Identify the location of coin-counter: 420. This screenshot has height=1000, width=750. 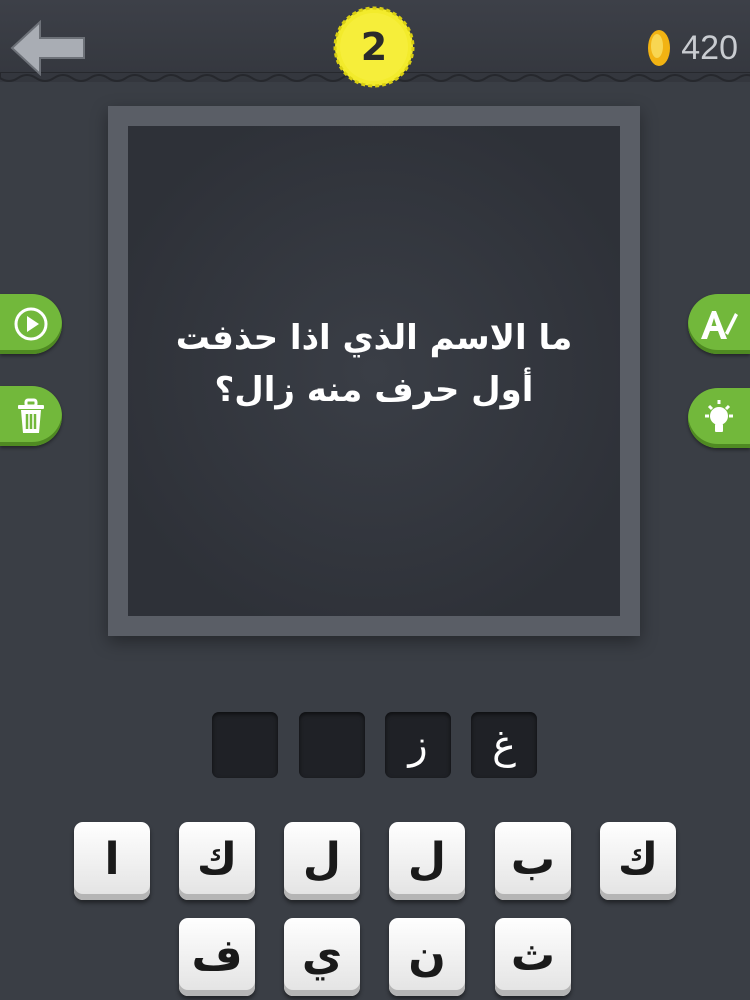
(692, 48).